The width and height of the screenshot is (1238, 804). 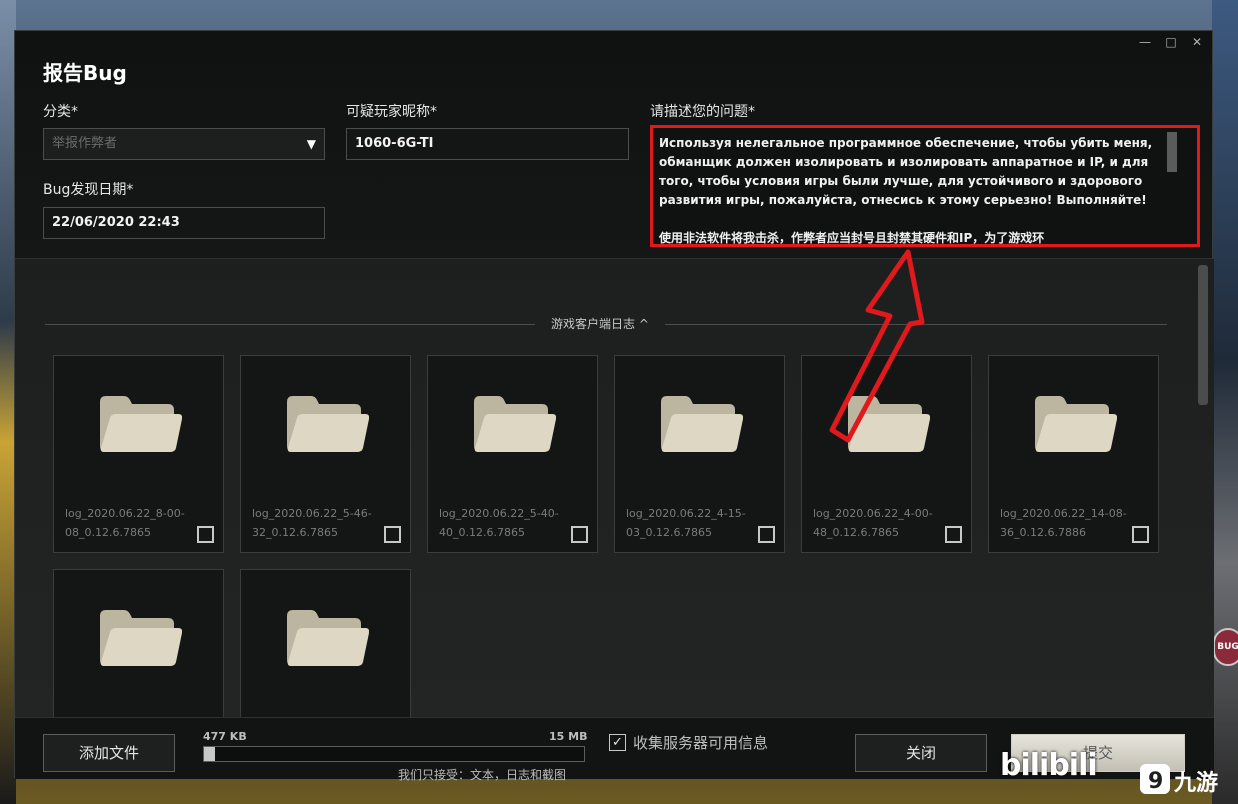 I want to click on close-button: 关闭, so click(x=921, y=753).